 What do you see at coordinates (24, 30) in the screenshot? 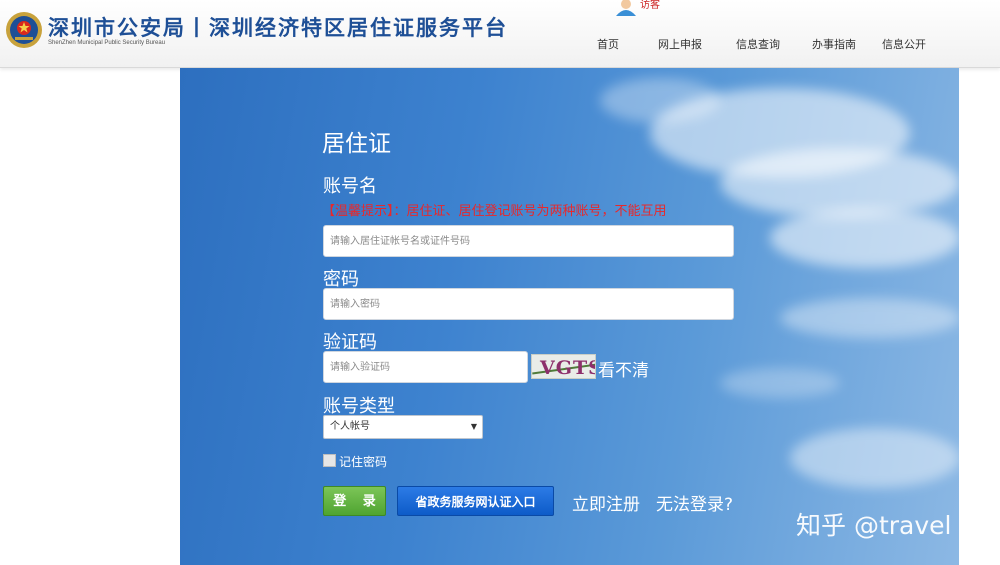
I see `police-emblem-icon` at bounding box center [24, 30].